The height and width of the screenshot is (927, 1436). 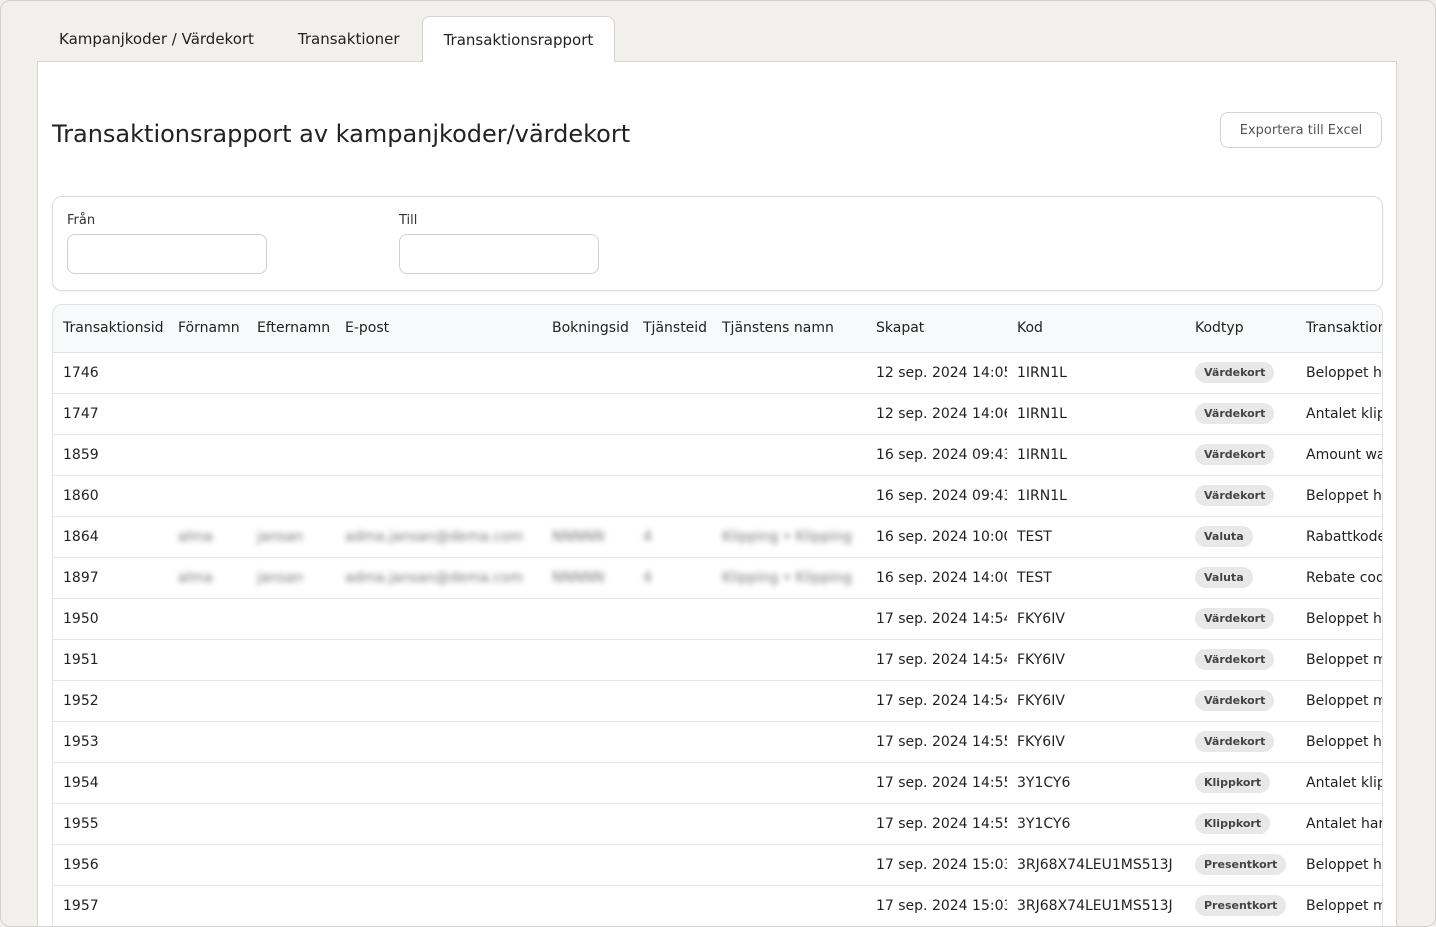 I want to click on cell-skapat: 12 sep. 2024 14:05, so click(x=941, y=372).